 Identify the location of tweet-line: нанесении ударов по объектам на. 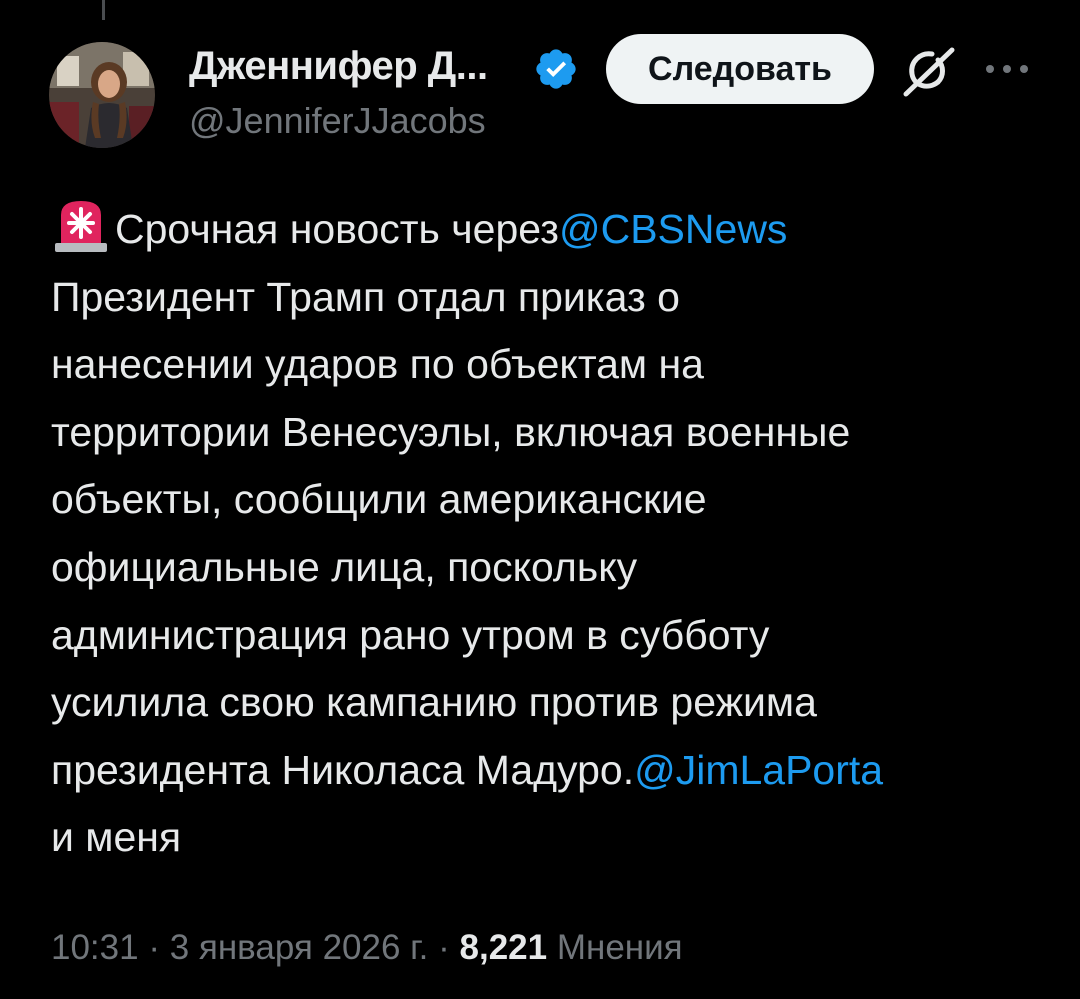
(377, 364).